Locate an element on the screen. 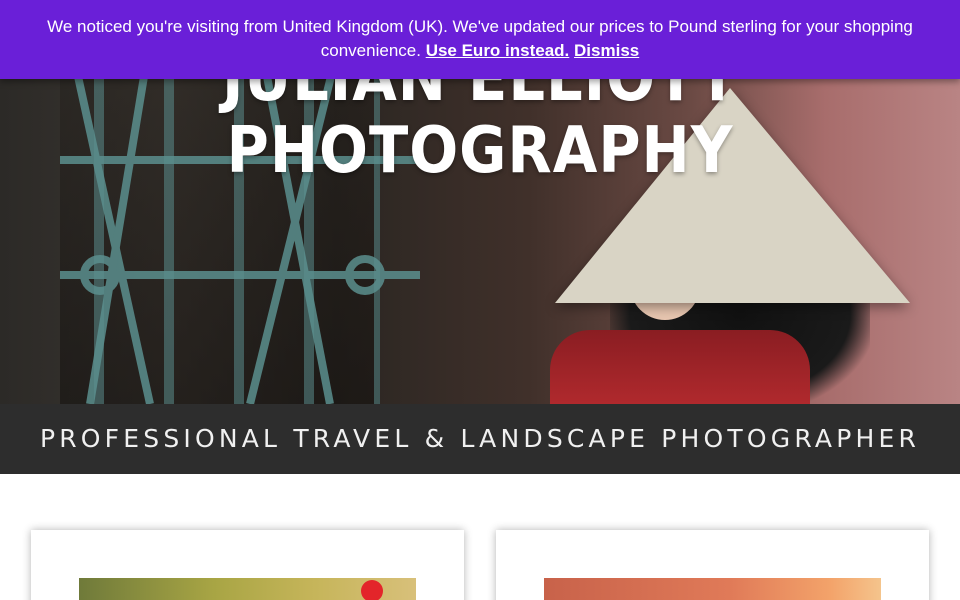 Image resolution: width=960 pixels, height=600 pixels. red-lantern-shape is located at coordinates (372, 590).